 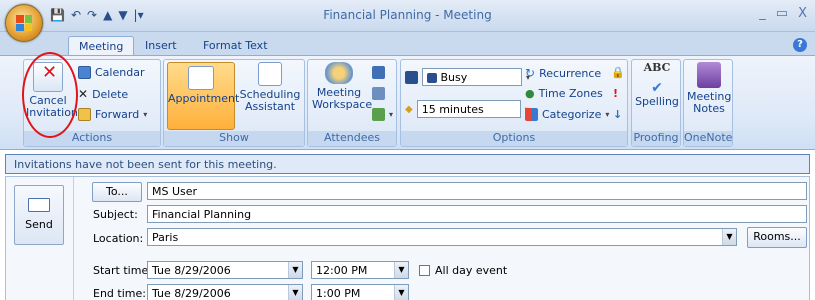 What do you see at coordinates (165, 237) in the screenshot?
I see `location-value: Paris` at bounding box center [165, 237].